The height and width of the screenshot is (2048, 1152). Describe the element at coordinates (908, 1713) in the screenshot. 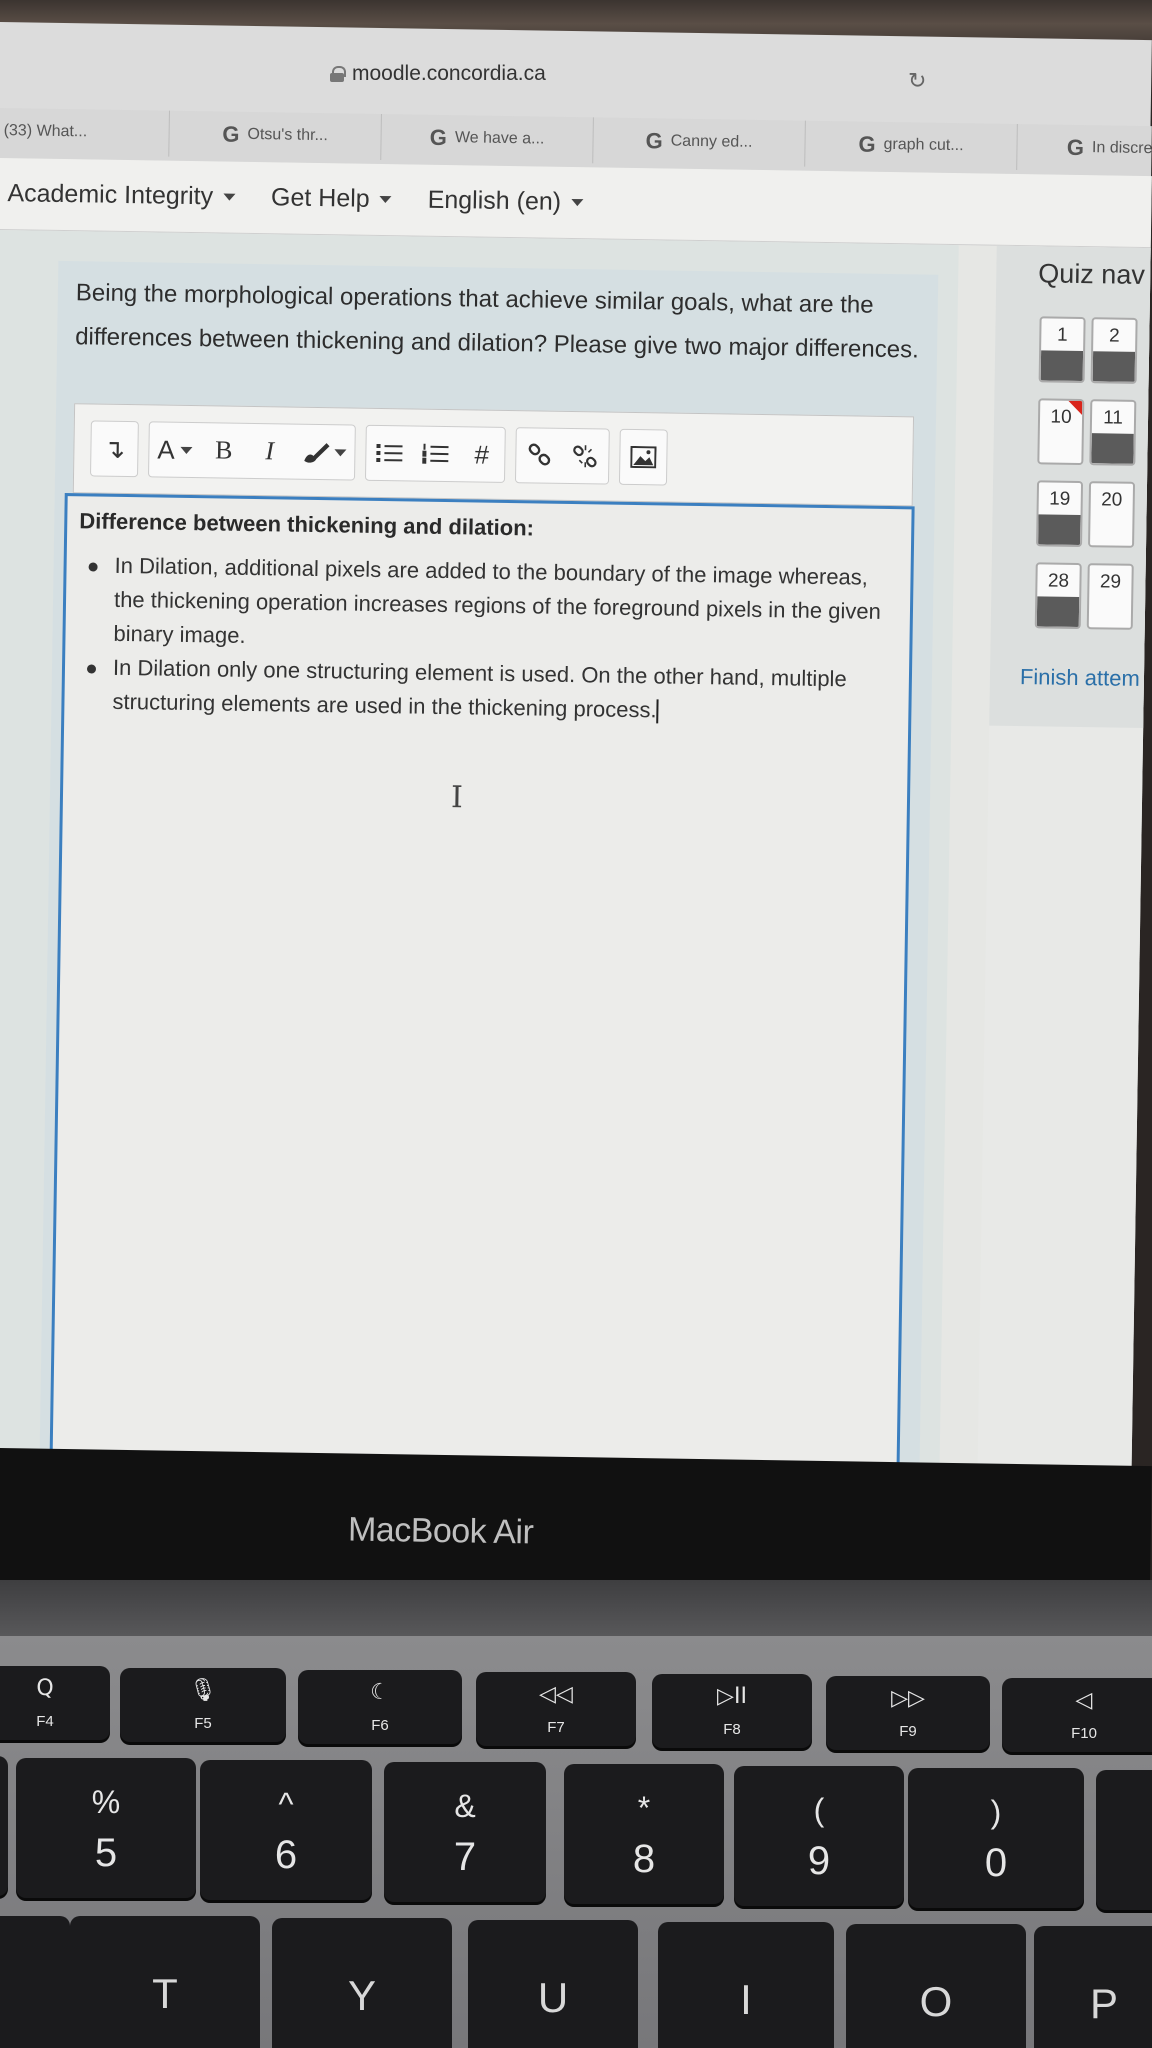

I see `key-f9: ▷▷ F9` at that location.